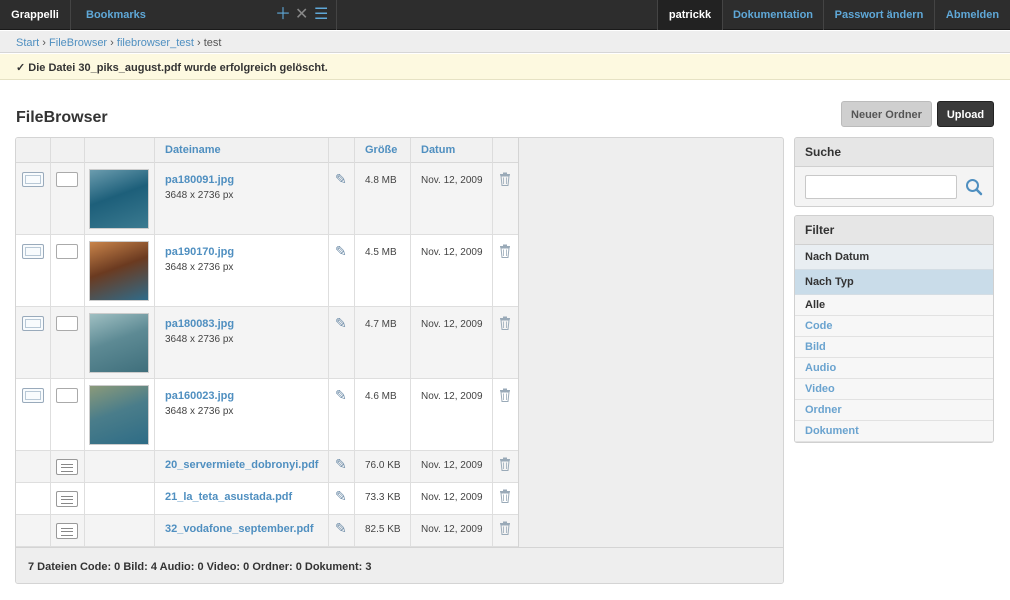 Image resolution: width=1010 pixels, height=600 pixels. I want to click on file-size: 4.5 MB, so click(381, 252).